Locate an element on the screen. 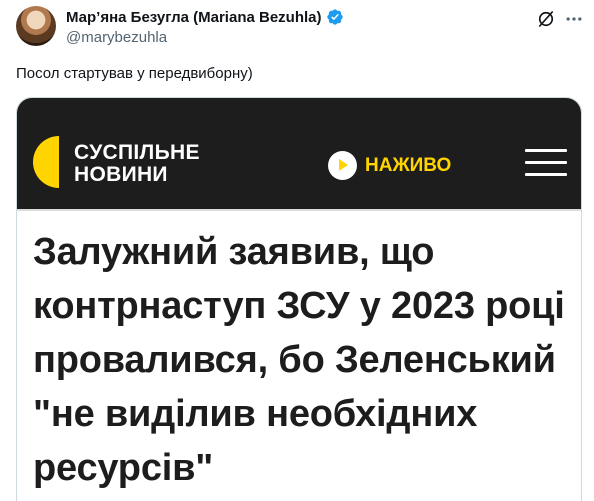 This screenshot has width=594, height=501. brand-line-1: СУСПІЛЬНЕ is located at coordinates (137, 152).